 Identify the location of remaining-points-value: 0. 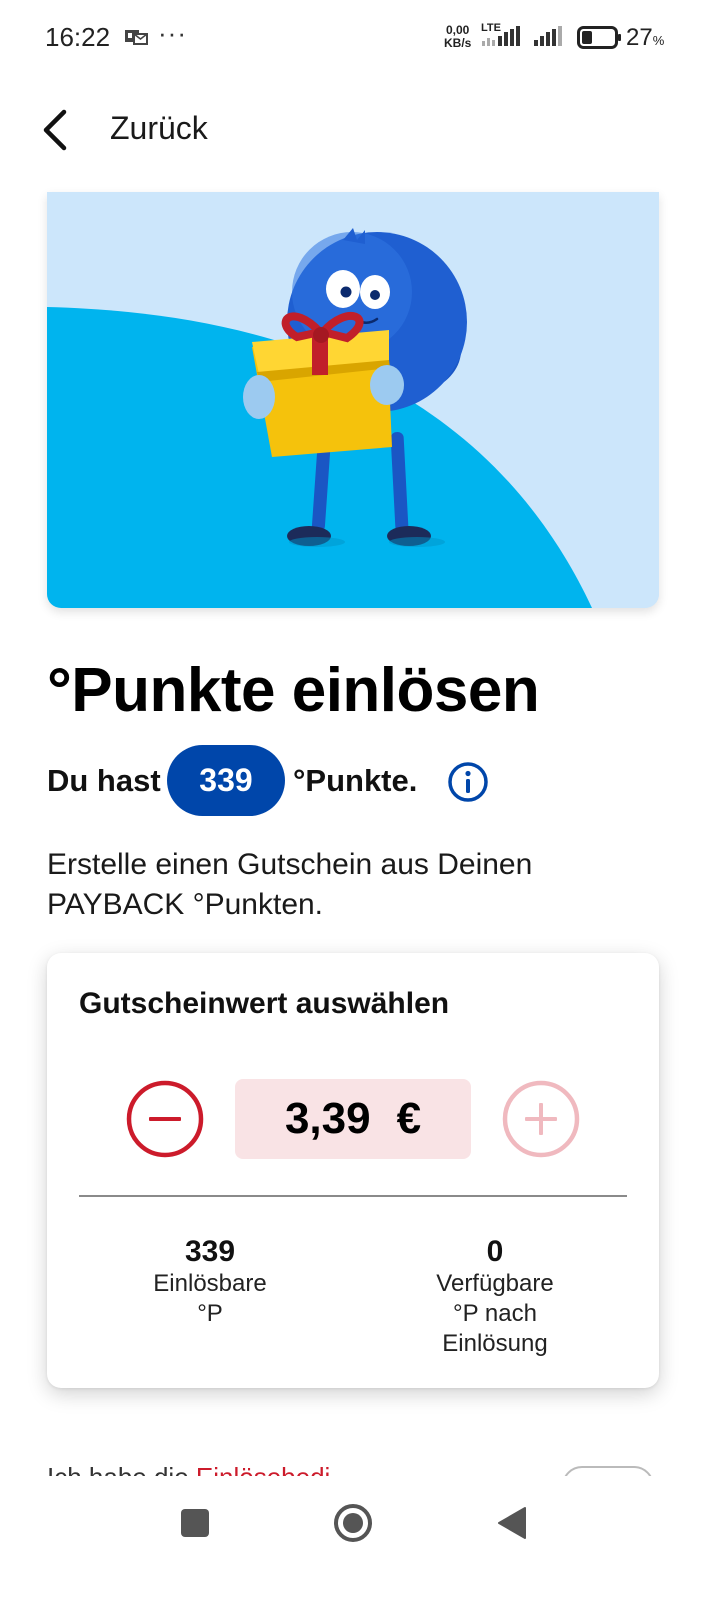
(495, 1251).